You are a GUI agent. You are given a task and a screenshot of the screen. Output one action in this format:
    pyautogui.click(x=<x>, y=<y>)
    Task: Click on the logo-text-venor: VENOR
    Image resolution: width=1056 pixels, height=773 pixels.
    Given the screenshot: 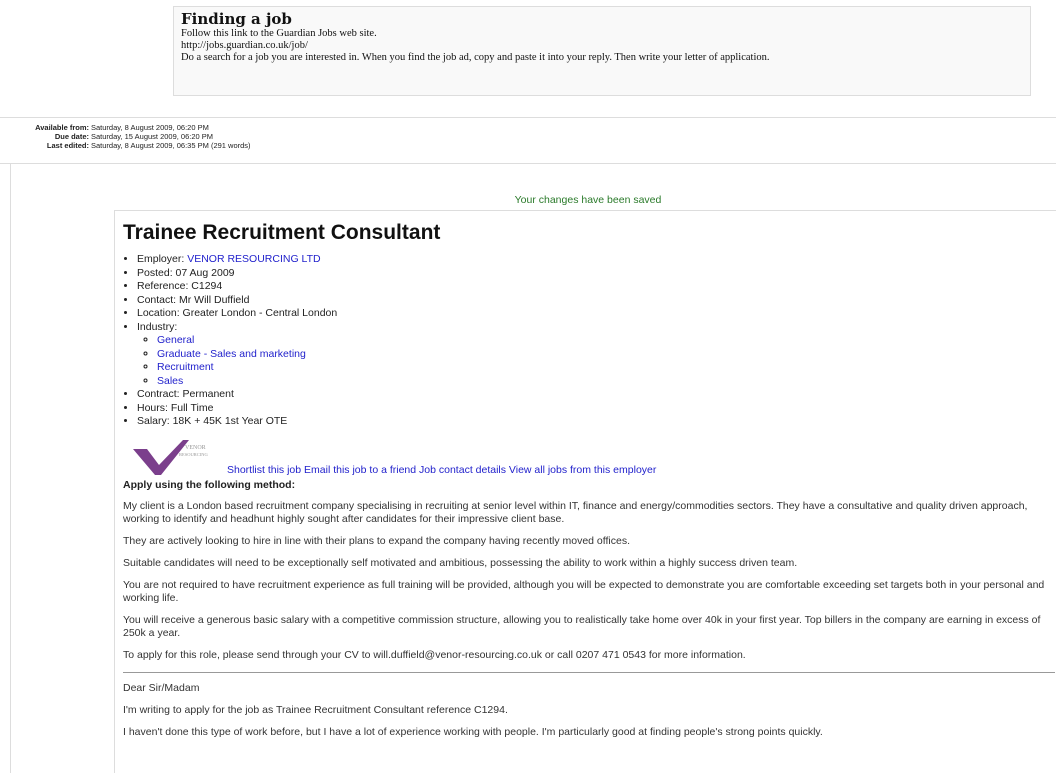 What is the action you would take?
    pyautogui.click(x=195, y=448)
    